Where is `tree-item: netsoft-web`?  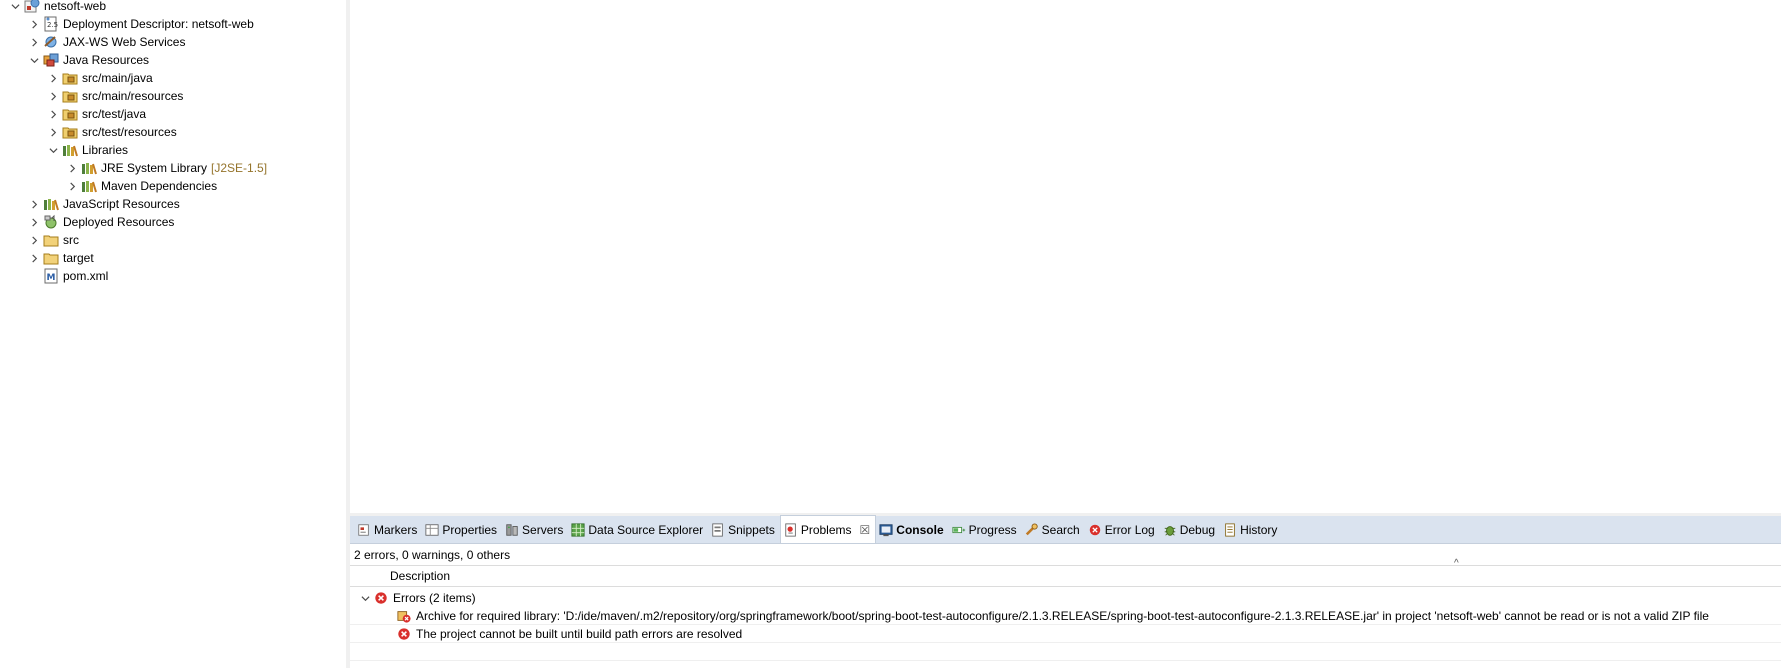
tree-item: netsoft-web is located at coordinates (57, 7).